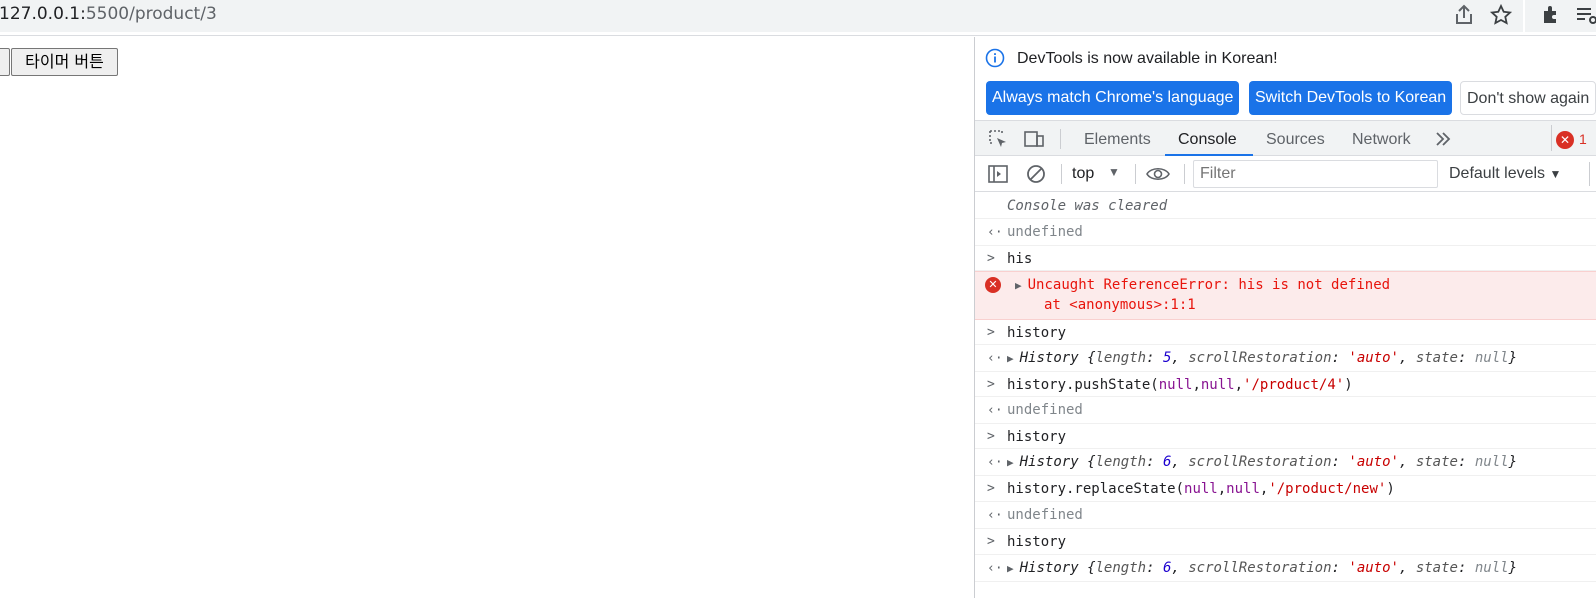 The width and height of the screenshot is (1596, 598). Describe the element at coordinates (151, 14) in the screenshot. I see `url-path: 5500/product/3` at that location.